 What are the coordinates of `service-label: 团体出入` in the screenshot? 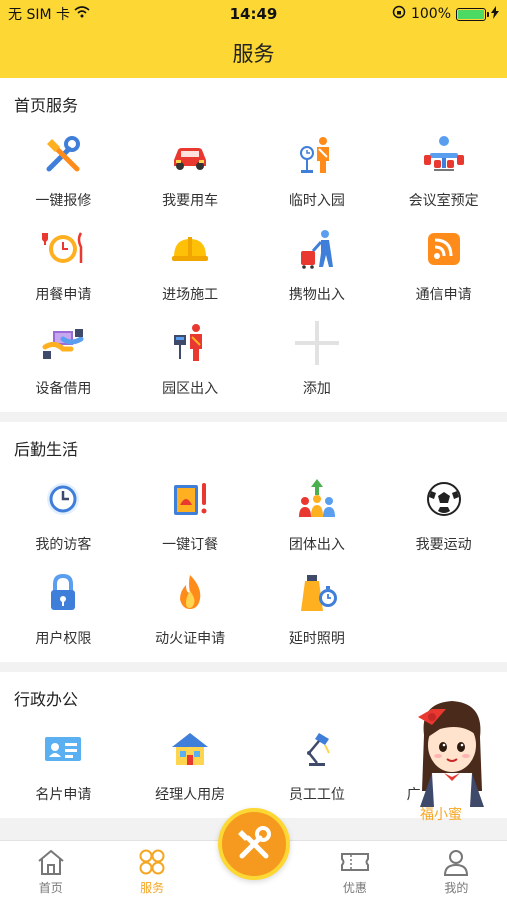 It's located at (316, 545).